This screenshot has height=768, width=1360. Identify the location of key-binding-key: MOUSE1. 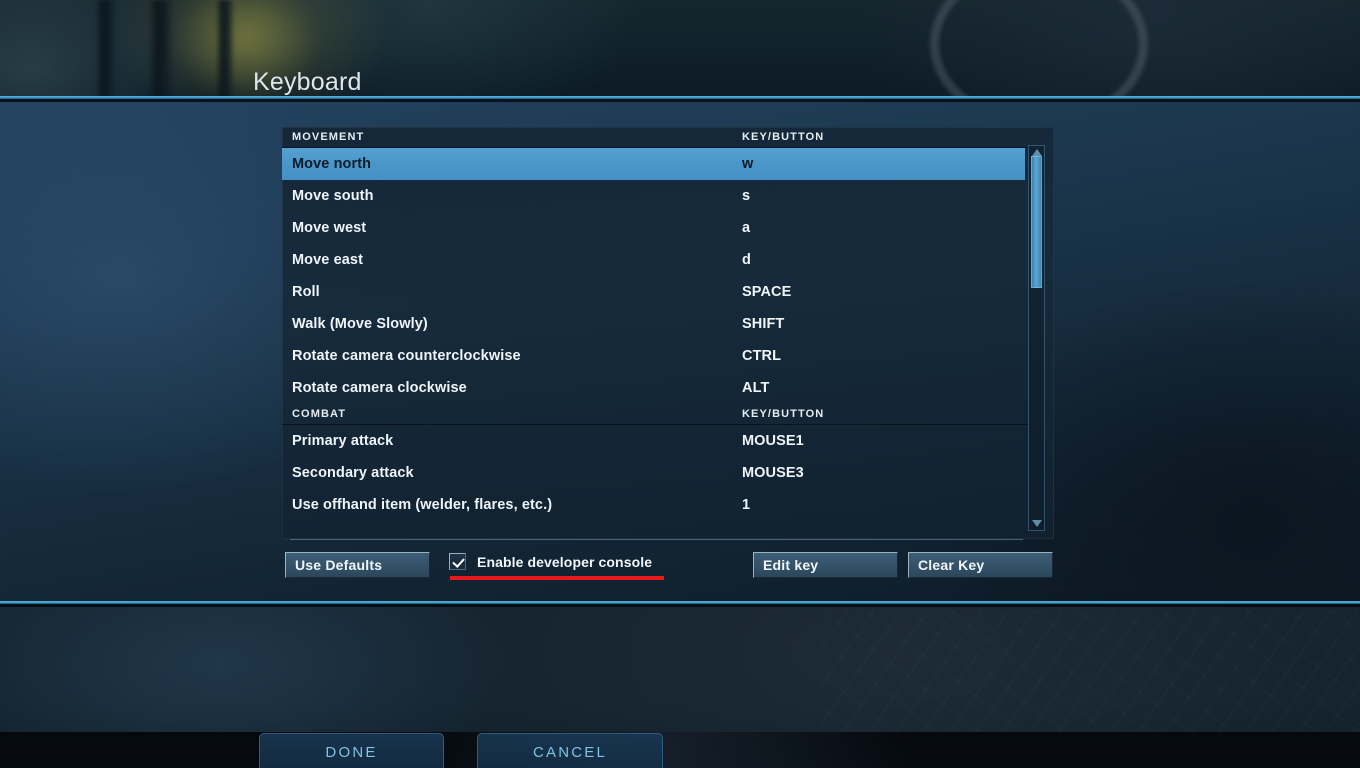
(773, 441).